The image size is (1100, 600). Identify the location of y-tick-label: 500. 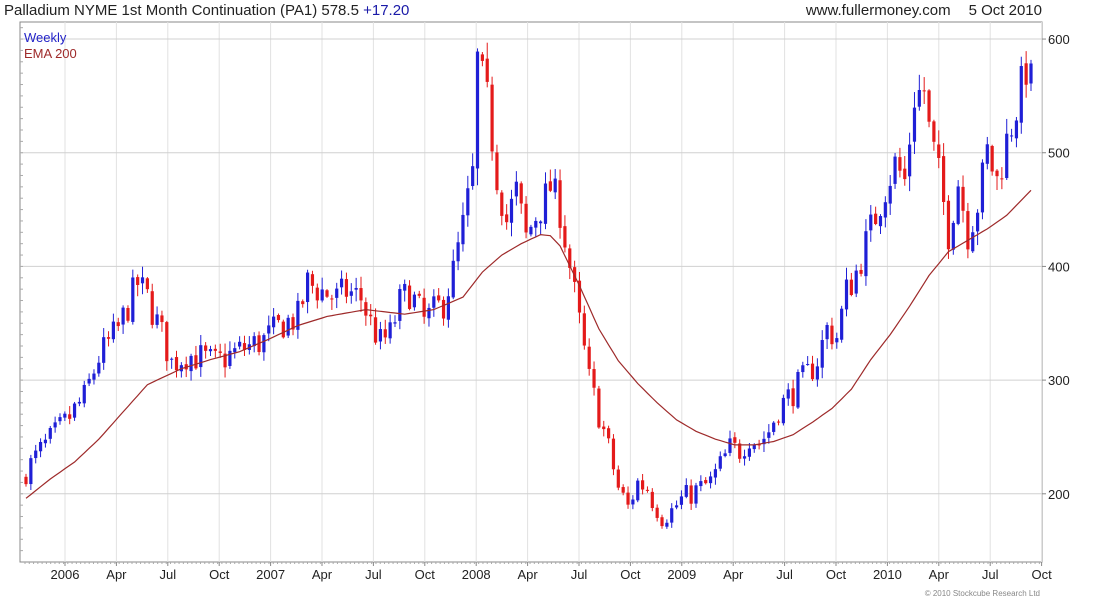
(1059, 153).